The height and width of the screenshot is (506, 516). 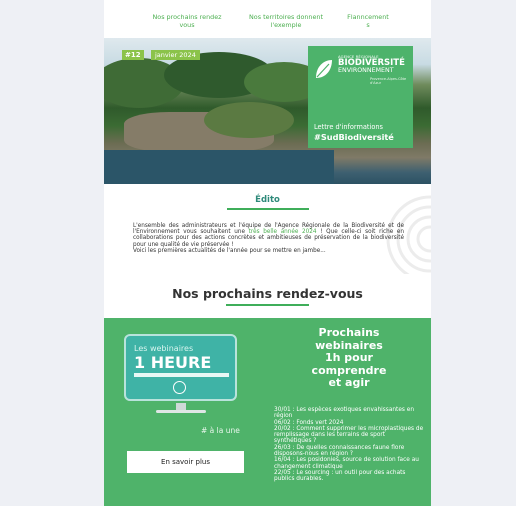 What do you see at coordinates (267, 200) in the screenshot?
I see `edito-title: Édito` at bounding box center [267, 200].